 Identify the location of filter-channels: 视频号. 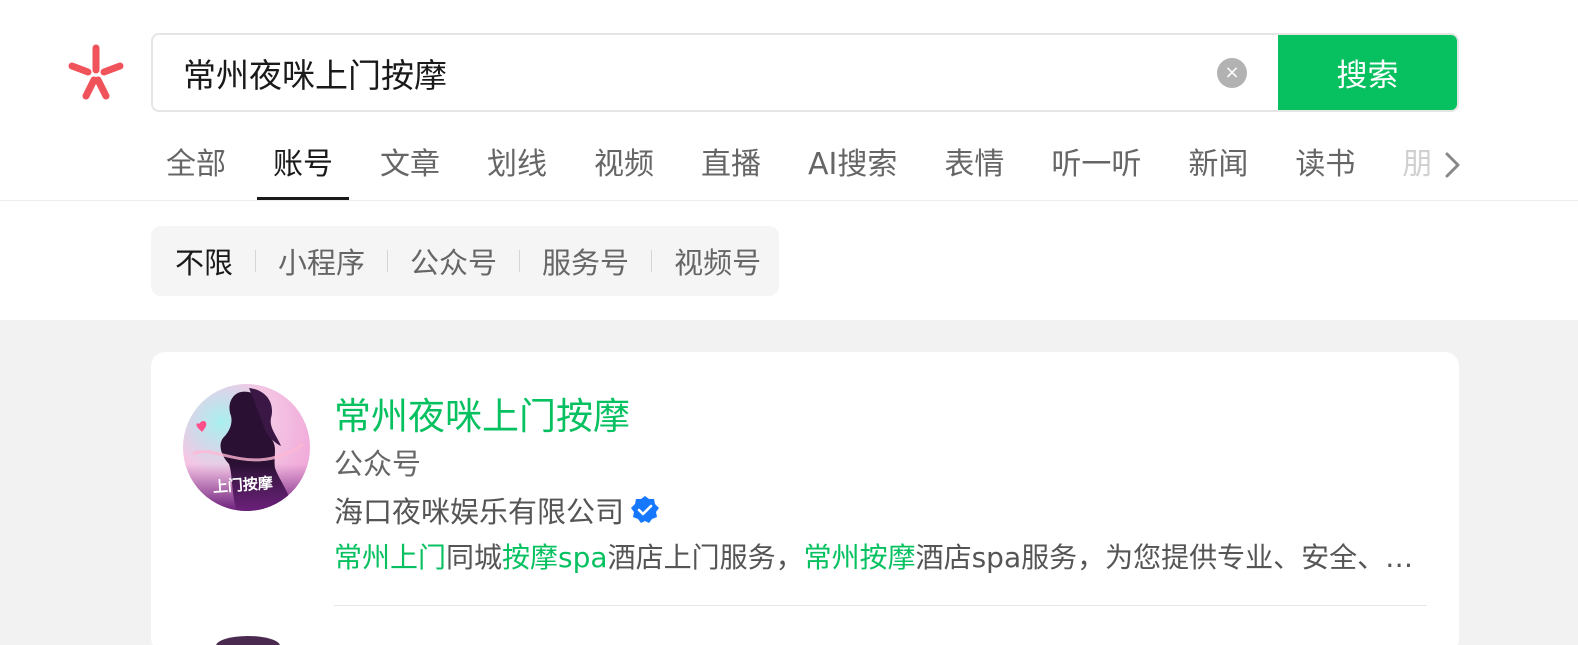
(717, 261).